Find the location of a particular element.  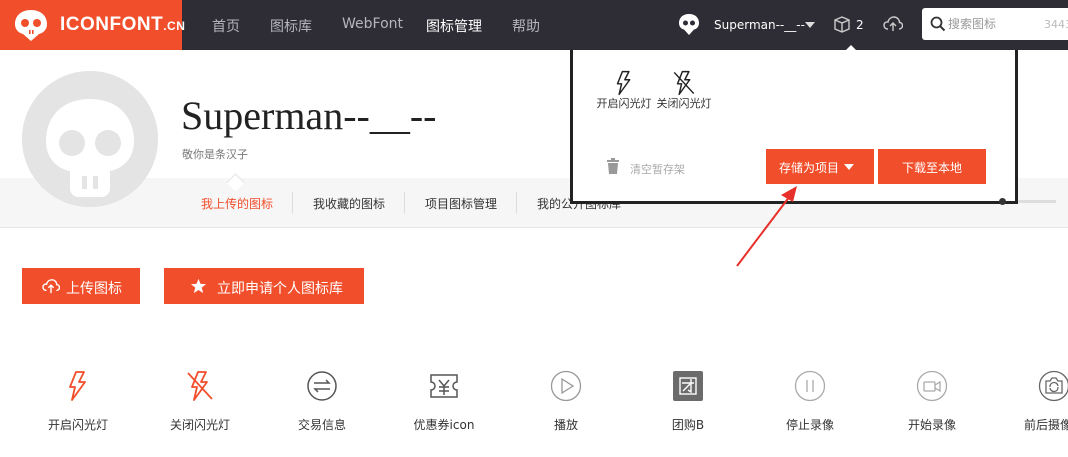

clear-cart-label: 清空暂存架 is located at coordinates (657, 169).